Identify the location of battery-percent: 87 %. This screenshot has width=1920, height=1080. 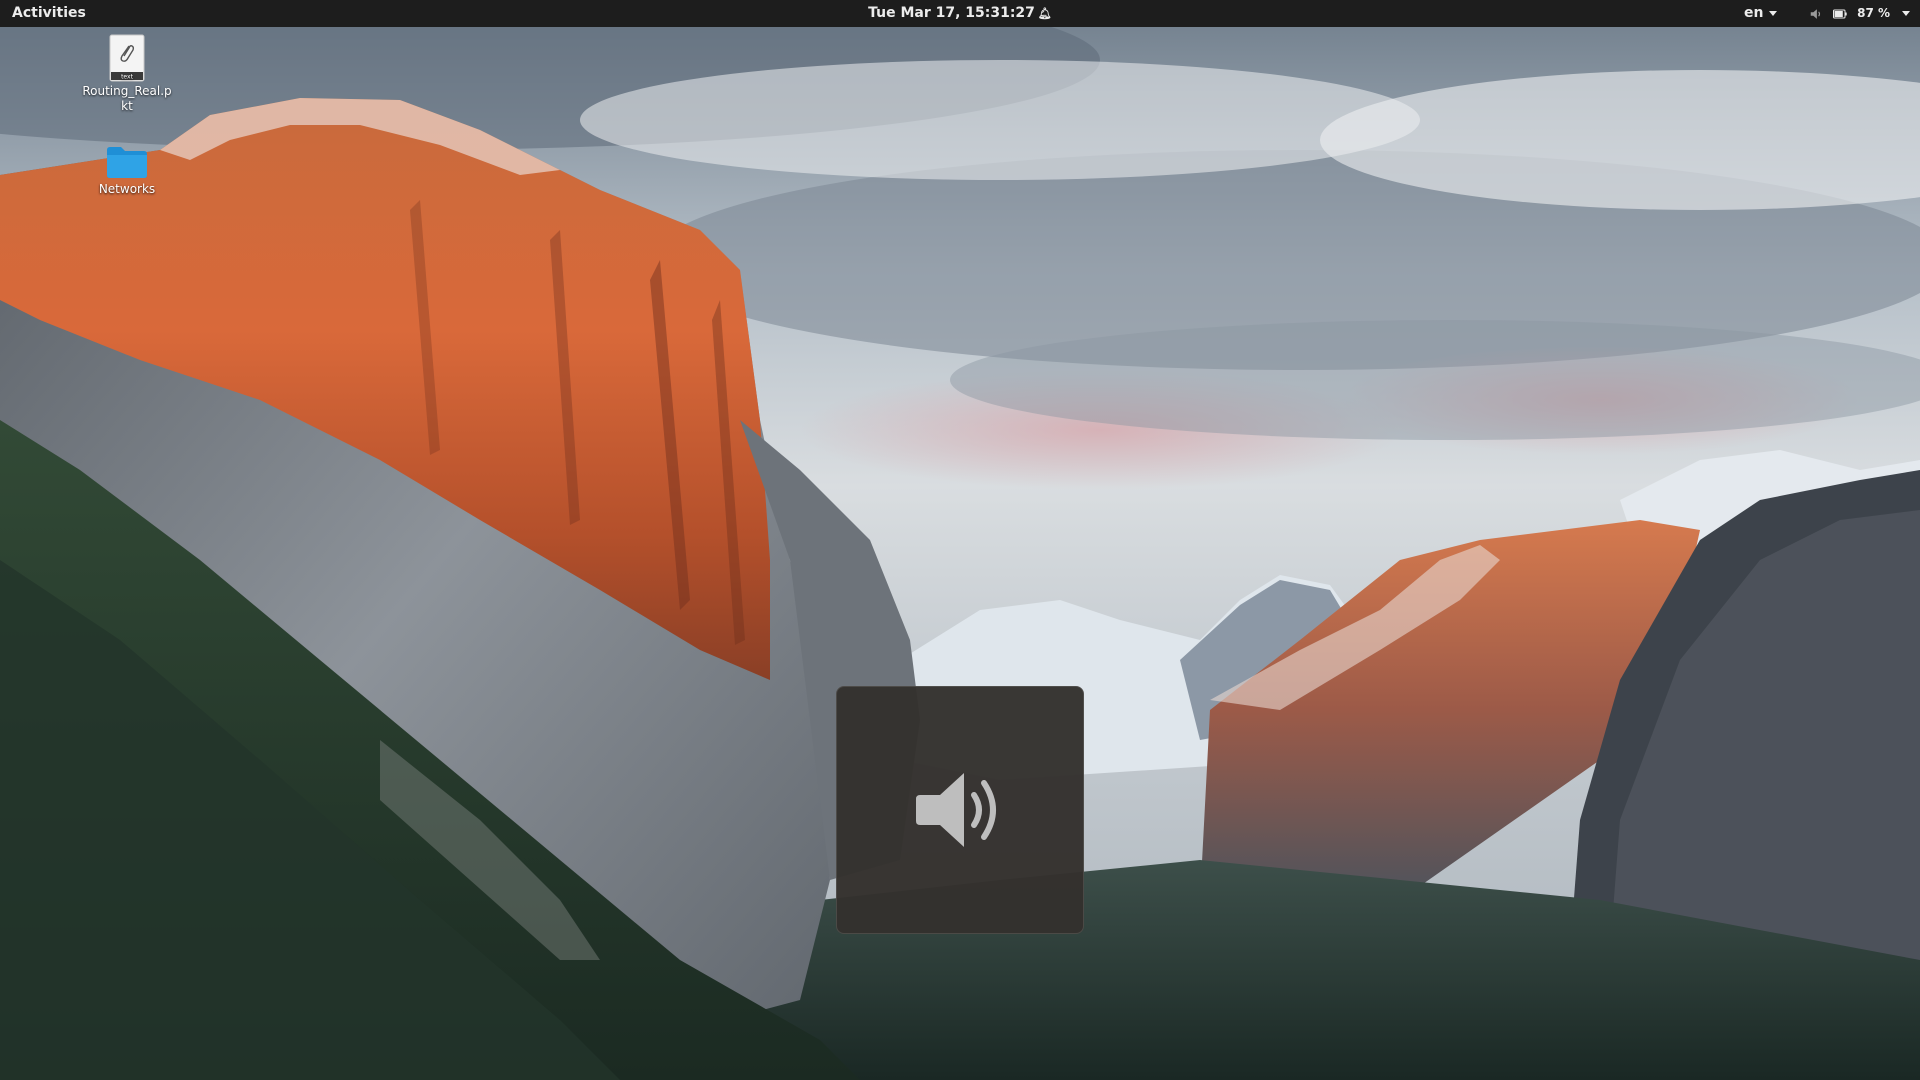
(1873, 13).